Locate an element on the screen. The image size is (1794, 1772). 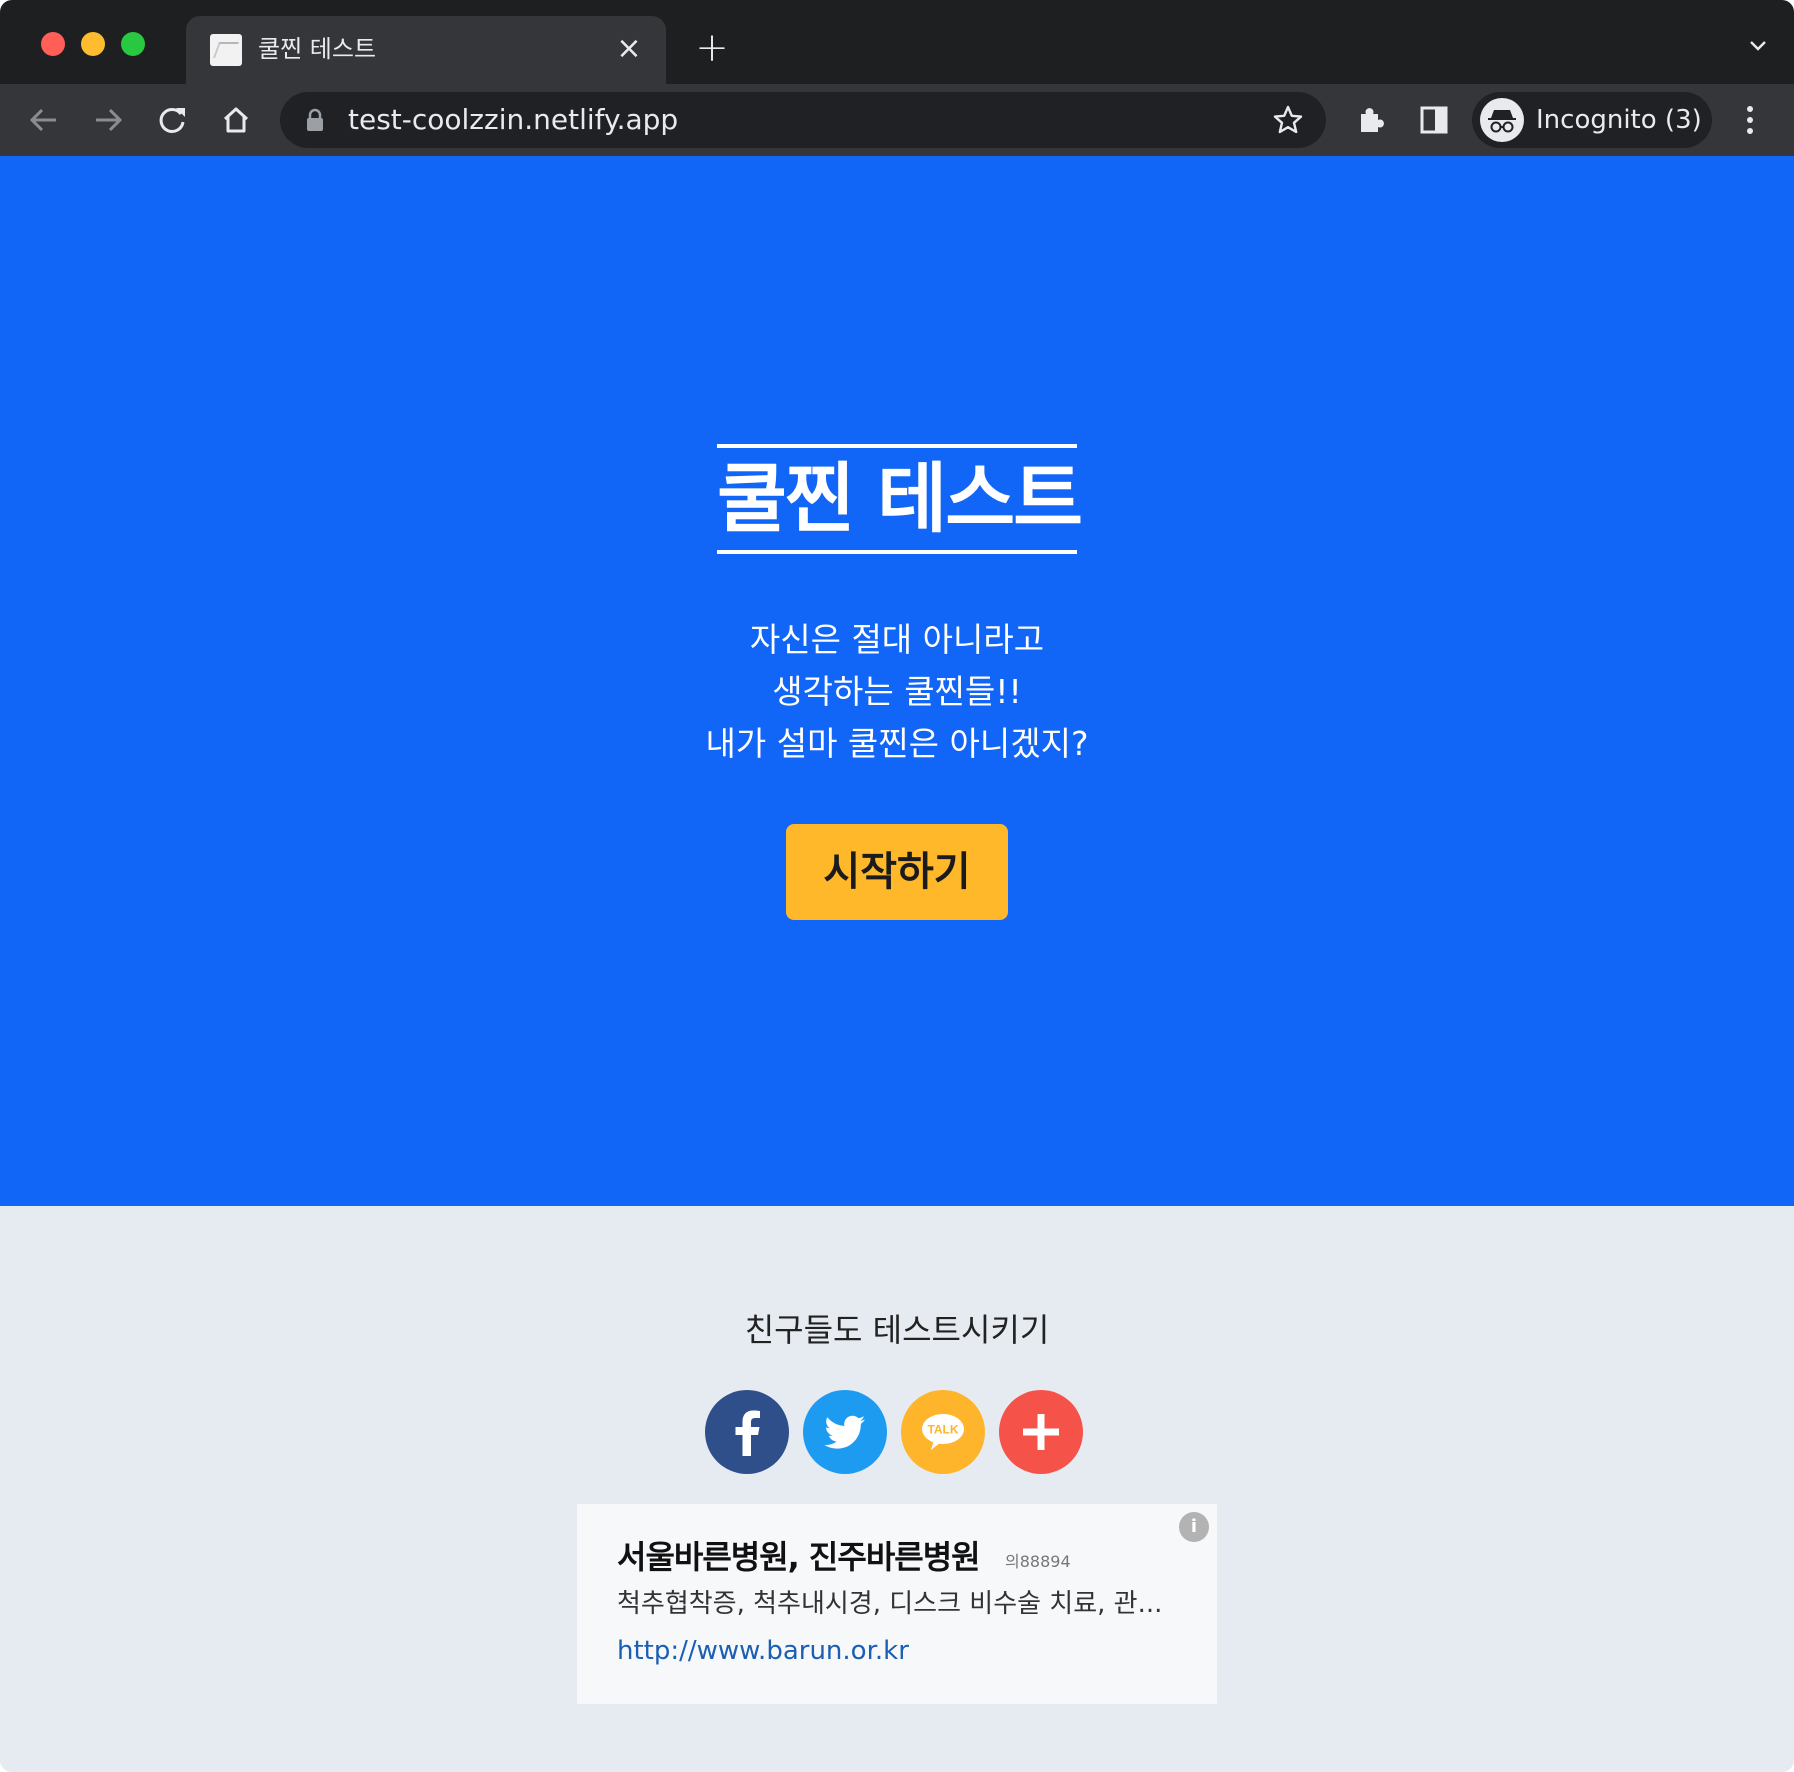
twitter-share-button is located at coordinates (845, 1432).